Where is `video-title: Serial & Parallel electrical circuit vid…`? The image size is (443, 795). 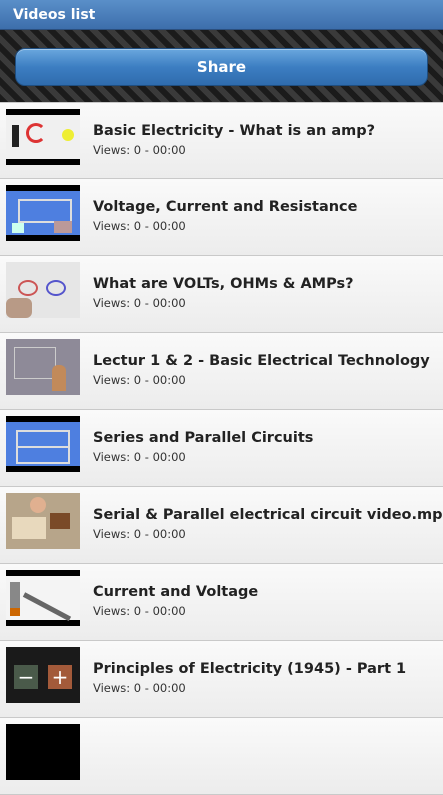
video-title: Serial & Parallel electrical circuit vid… is located at coordinates (268, 515).